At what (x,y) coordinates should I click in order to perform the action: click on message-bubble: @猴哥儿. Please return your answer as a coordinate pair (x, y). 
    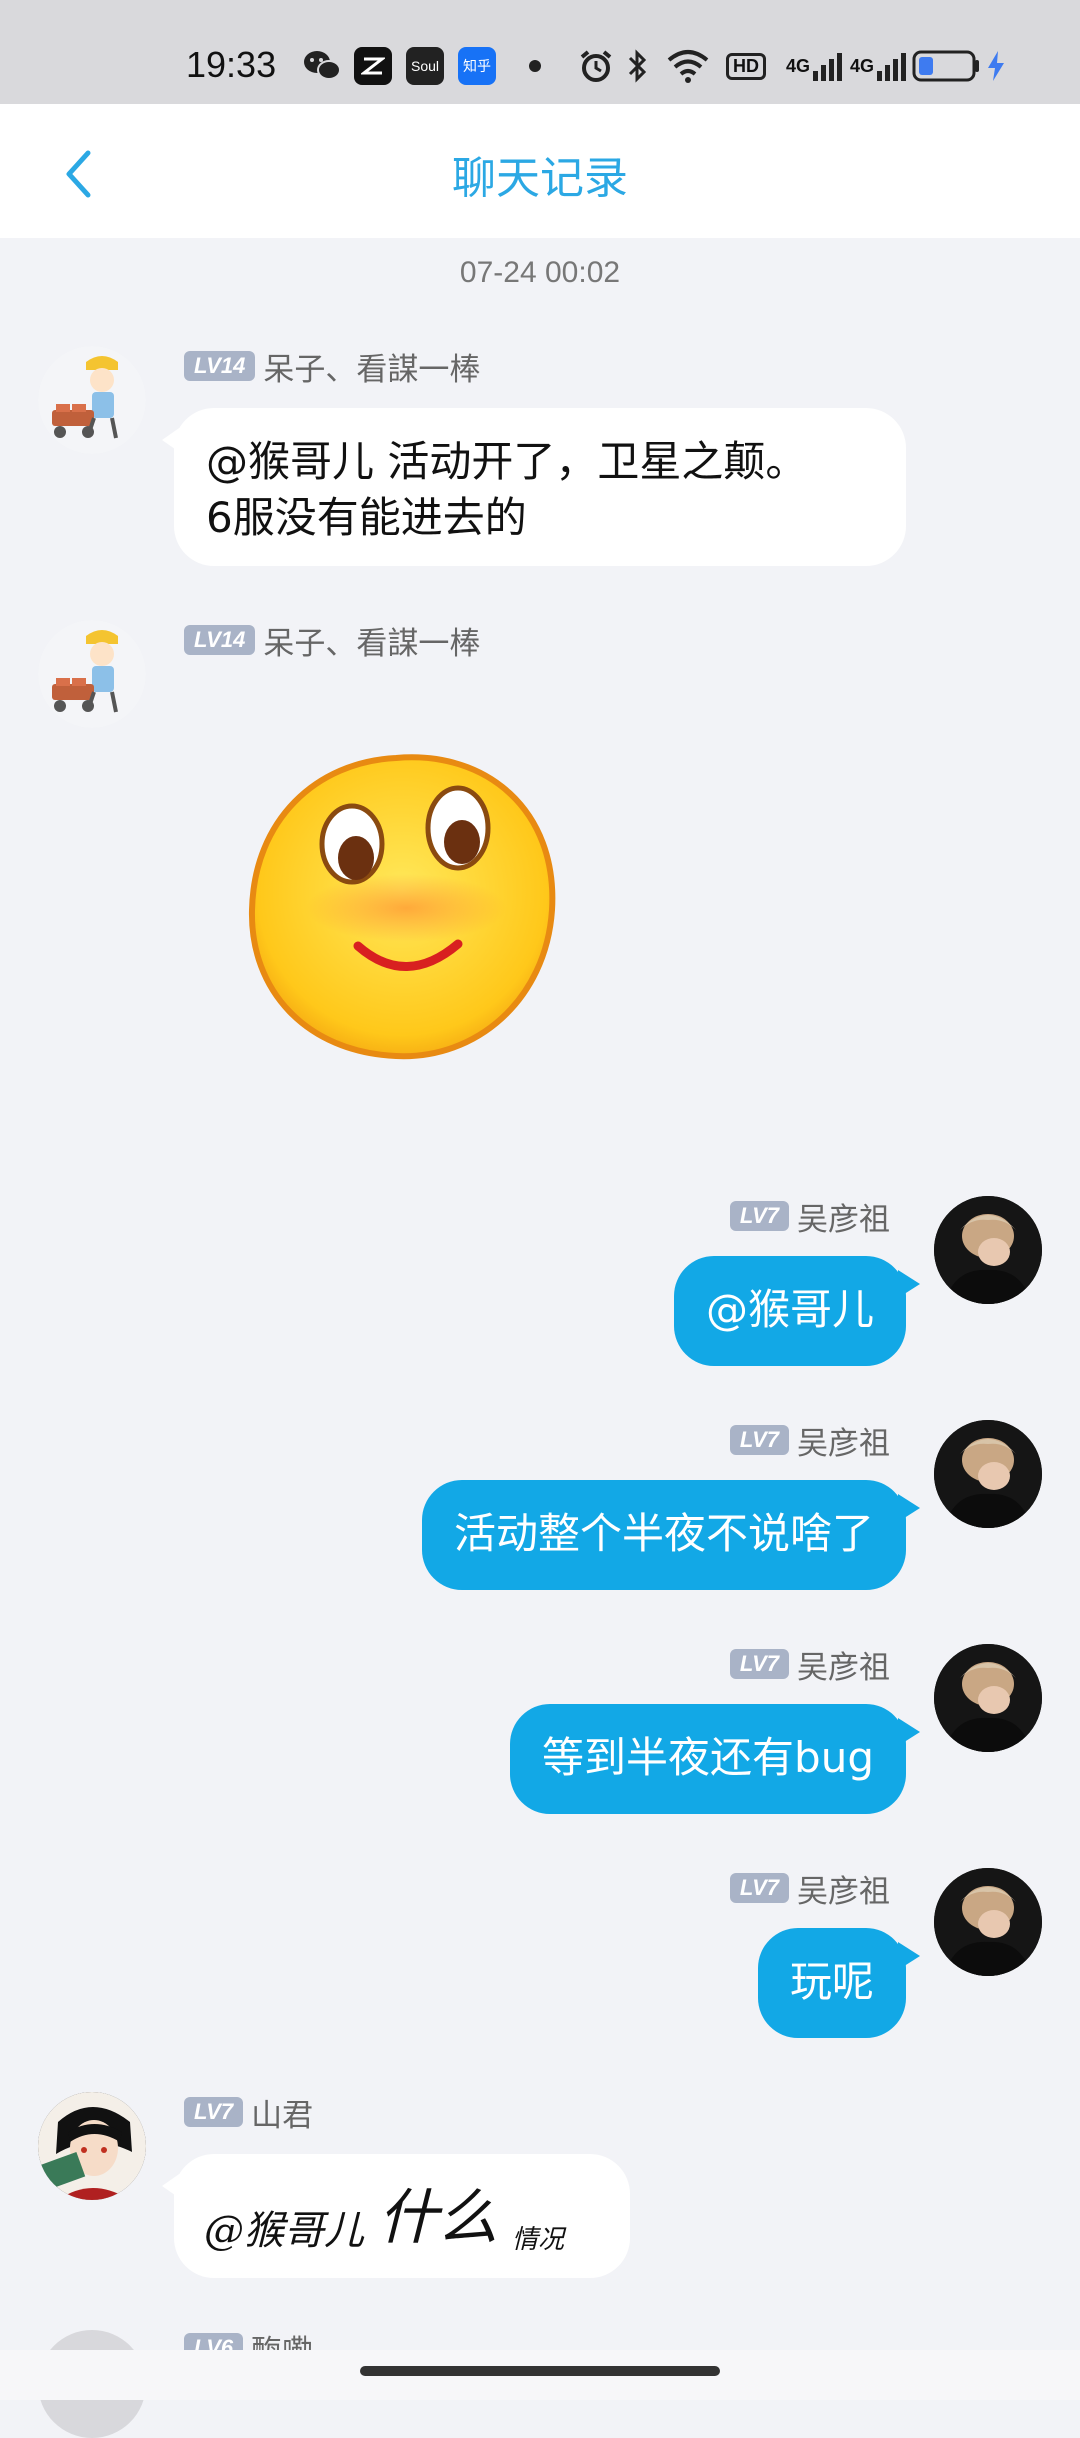
    Looking at the image, I should click on (796, 1311).